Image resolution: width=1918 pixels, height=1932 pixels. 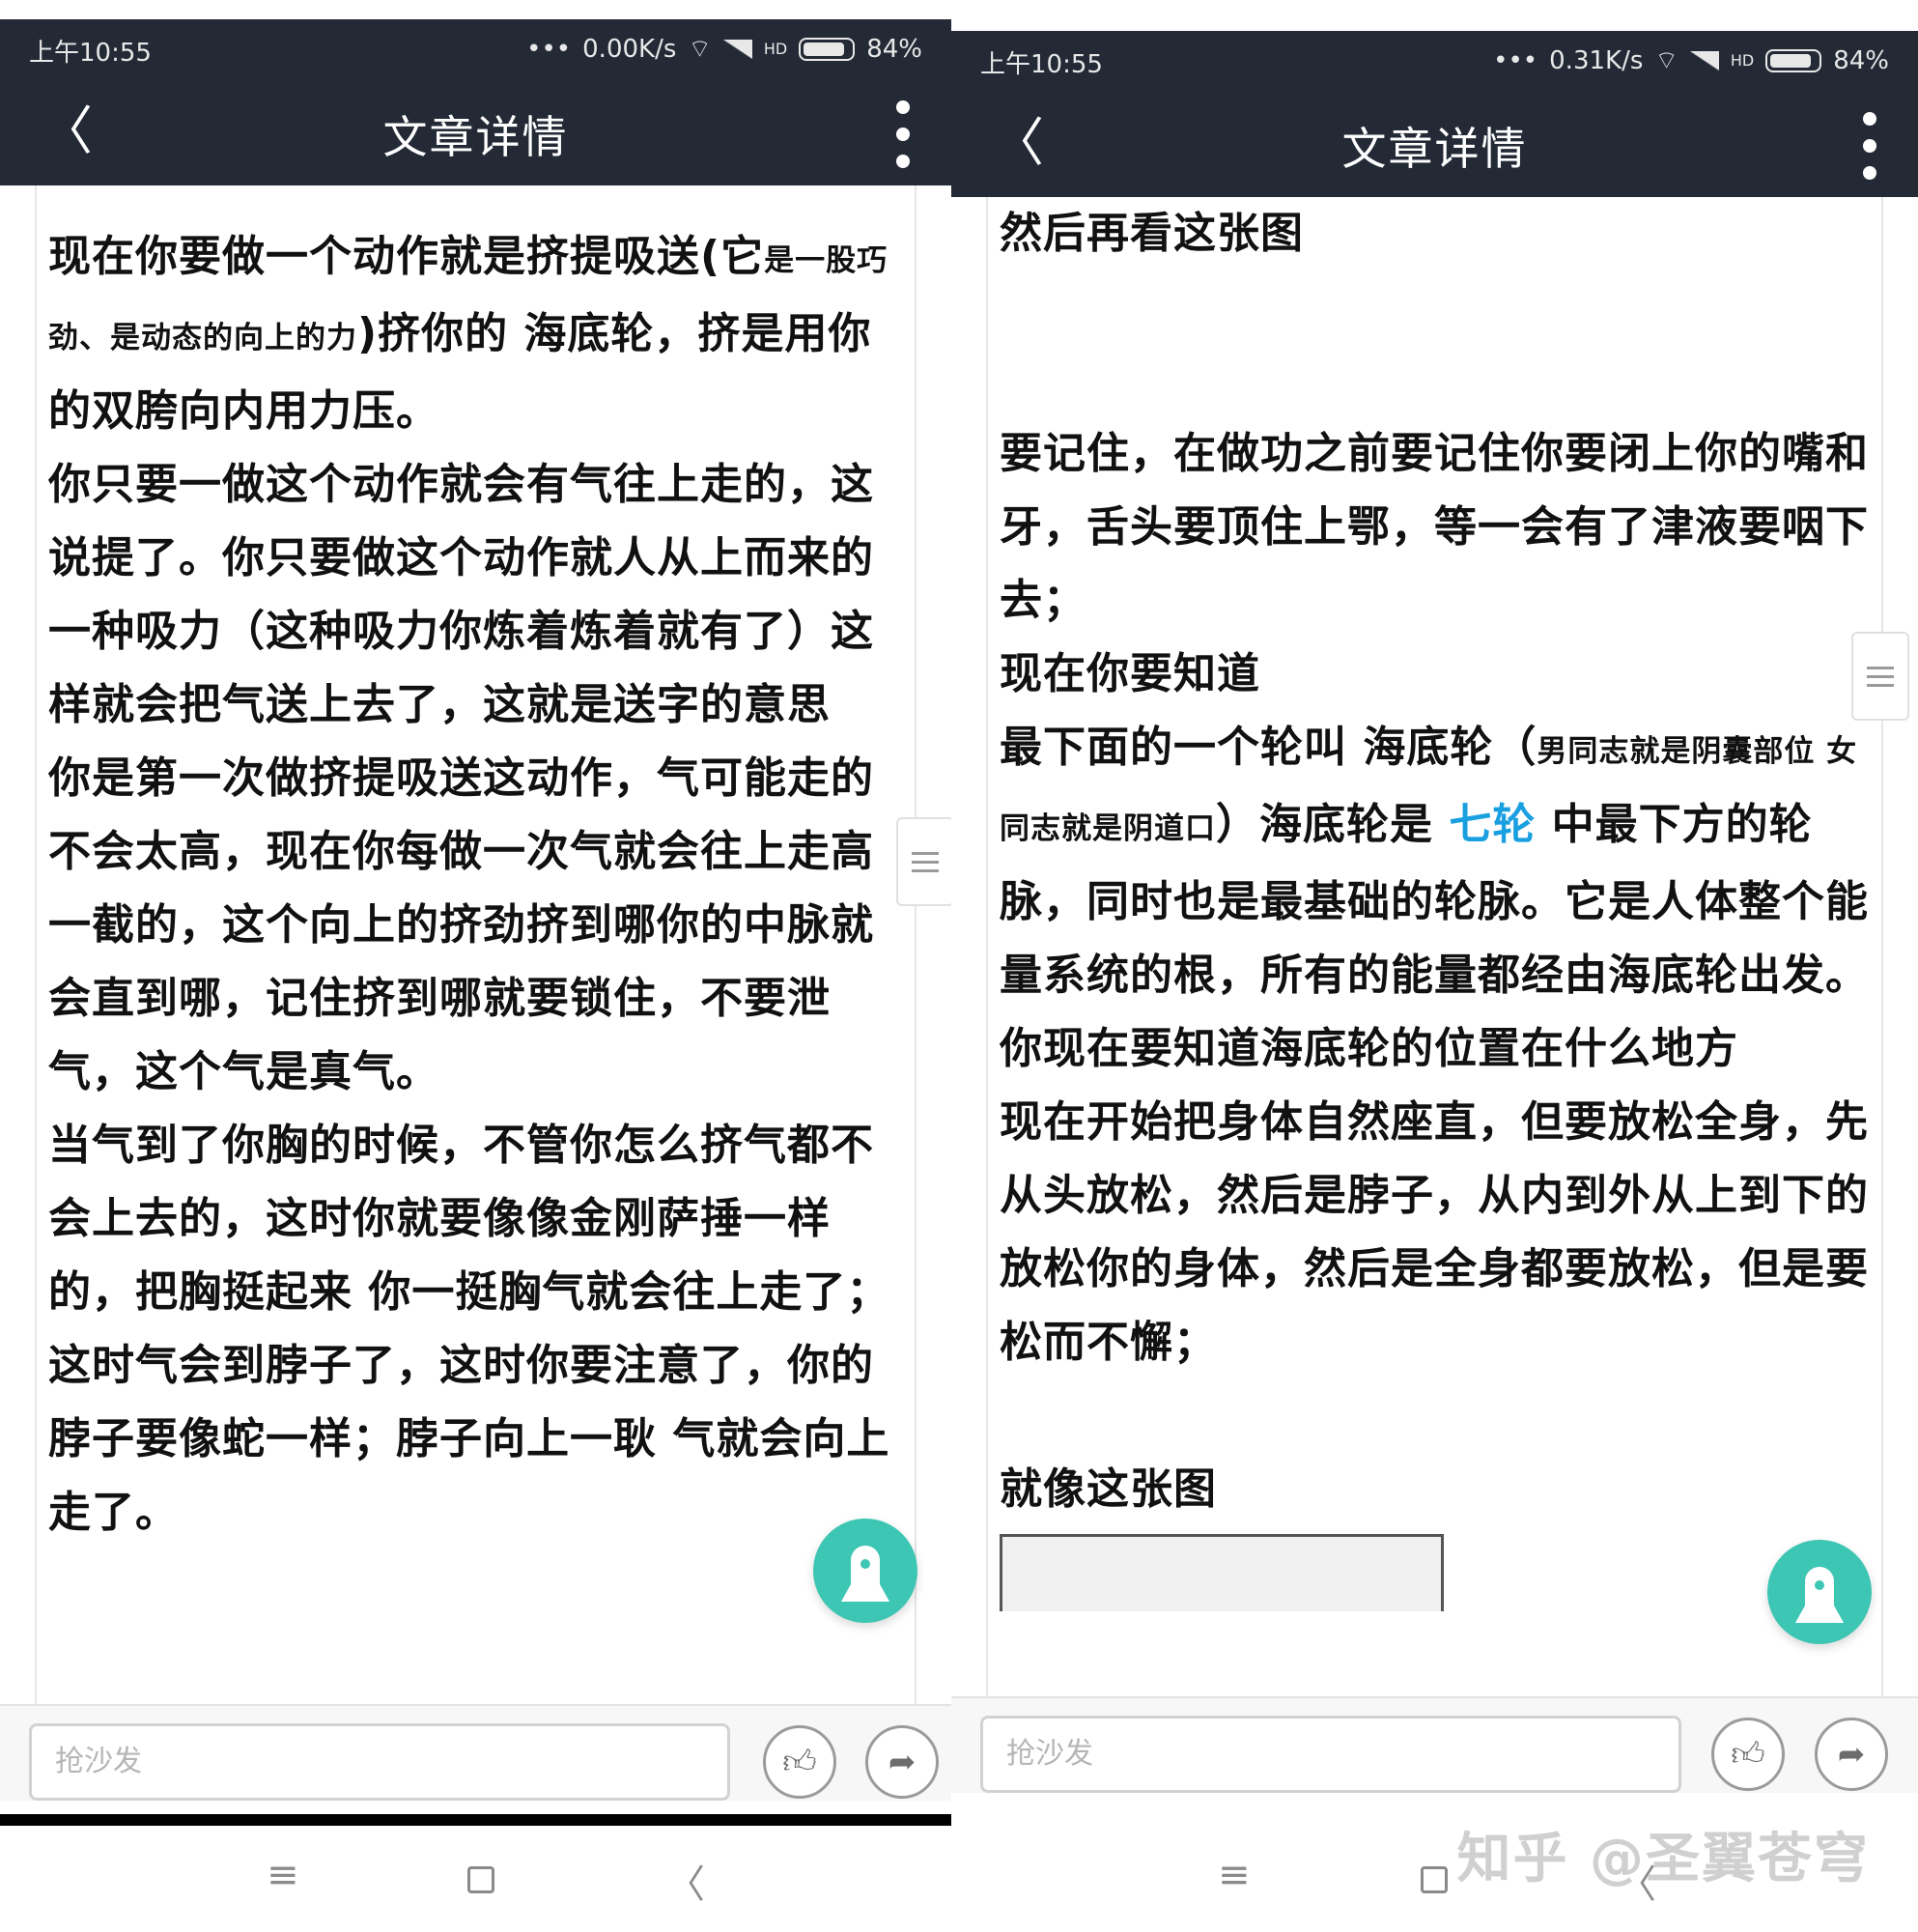 What do you see at coordinates (1108, 1489) in the screenshot?
I see `paragraph-5: 就像这张图` at bounding box center [1108, 1489].